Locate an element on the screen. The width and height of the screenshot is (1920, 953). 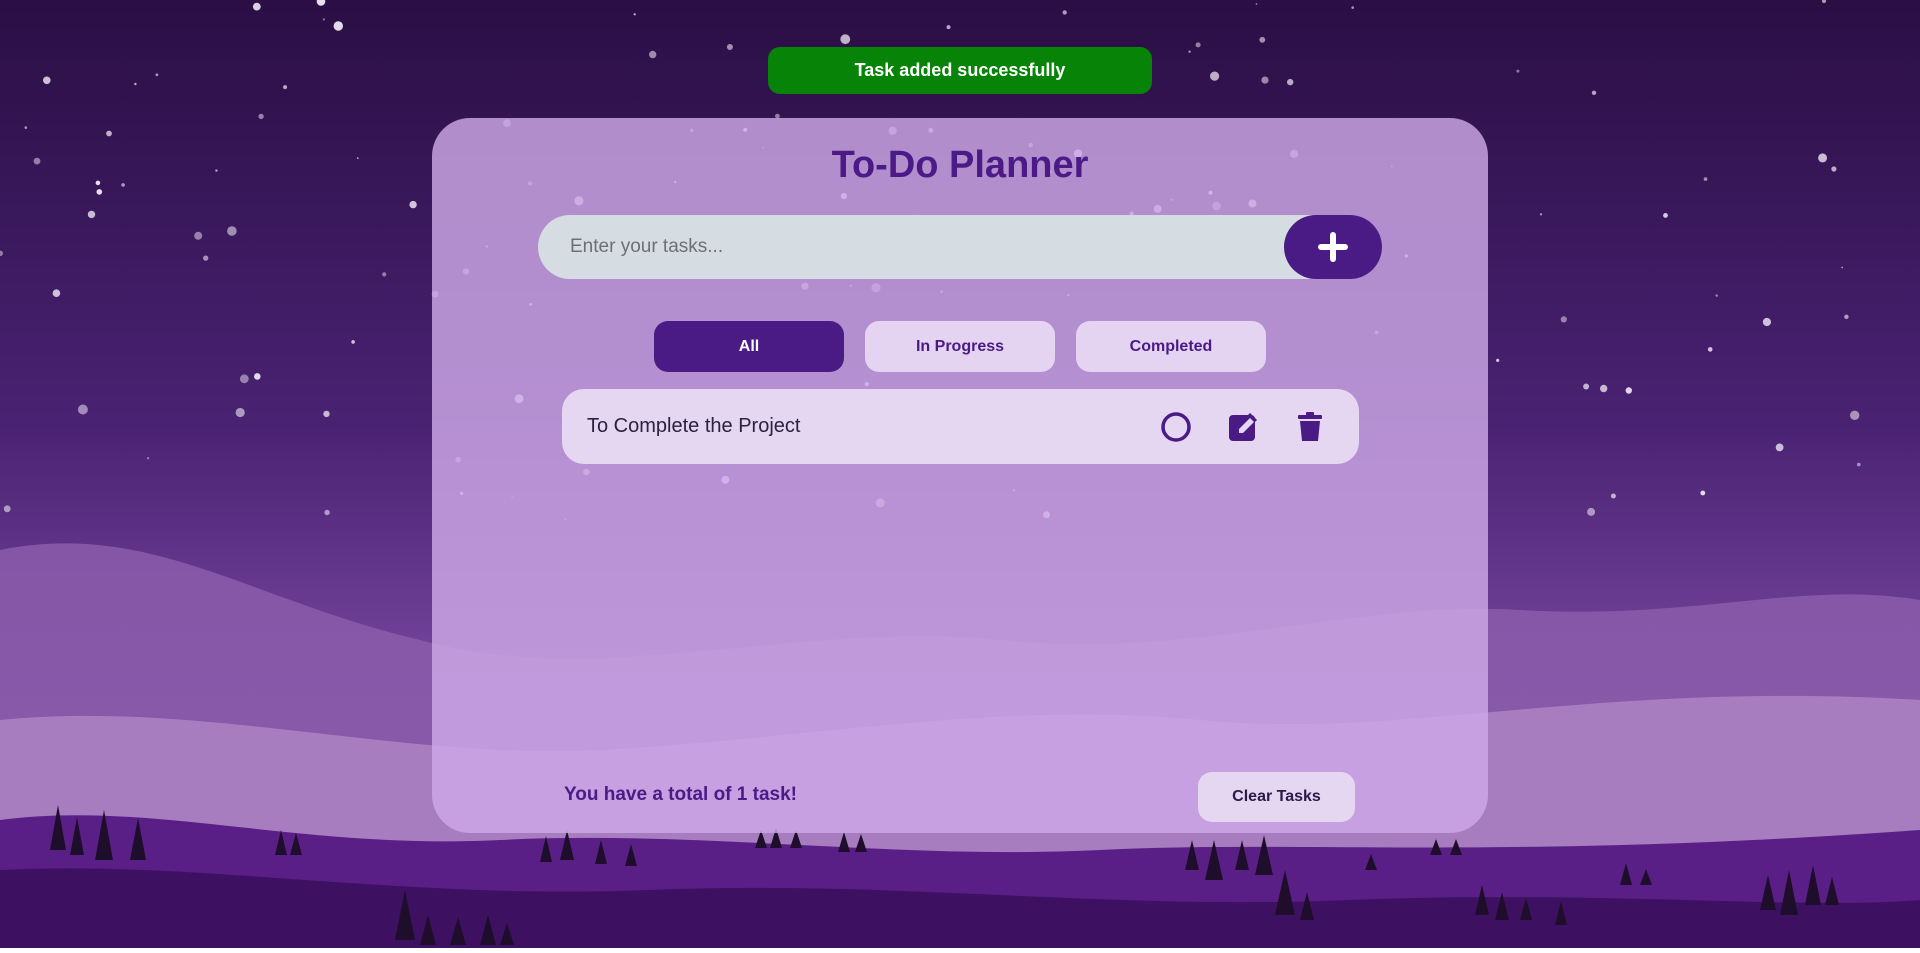
task-input is located at coordinates (920, 247).